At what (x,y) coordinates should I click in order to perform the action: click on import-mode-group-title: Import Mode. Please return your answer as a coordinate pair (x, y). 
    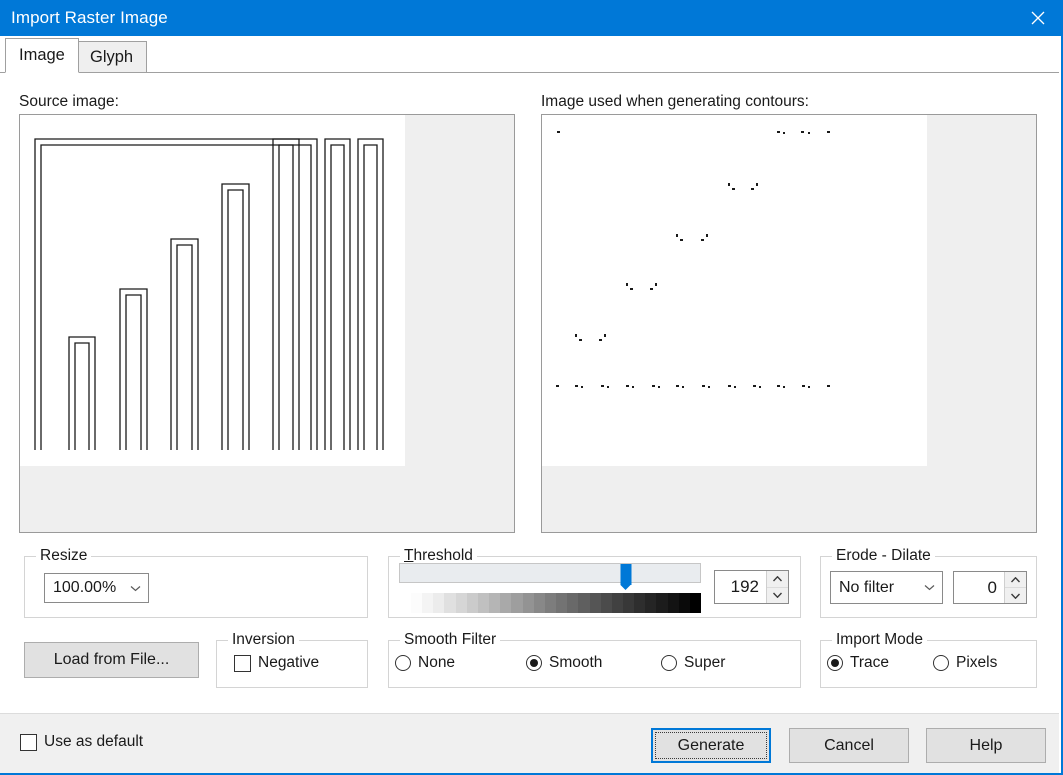
    Looking at the image, I should click on (880, 640).